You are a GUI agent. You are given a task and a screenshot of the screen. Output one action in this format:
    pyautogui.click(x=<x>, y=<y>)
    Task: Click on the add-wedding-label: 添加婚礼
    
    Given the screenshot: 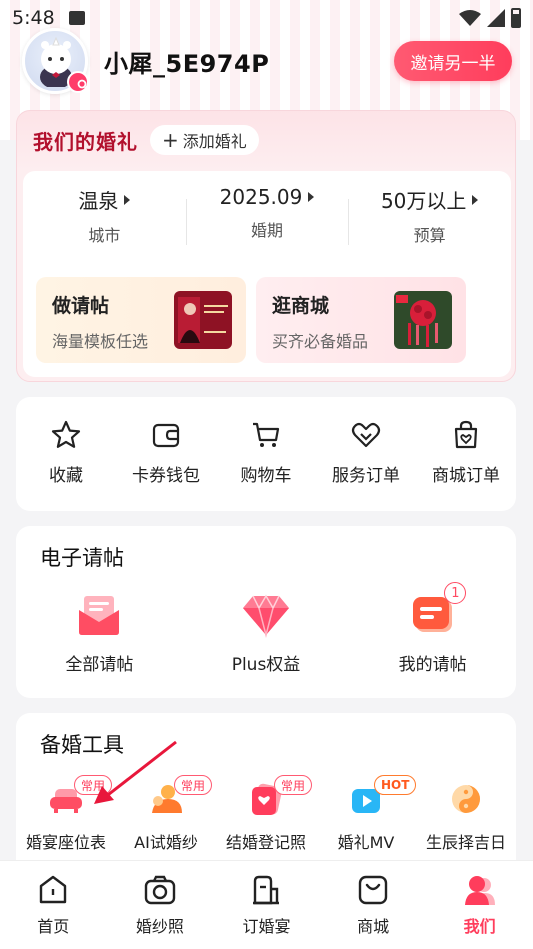 What is the action you would take?
    pyautogui.click(x=214, y=141)
    